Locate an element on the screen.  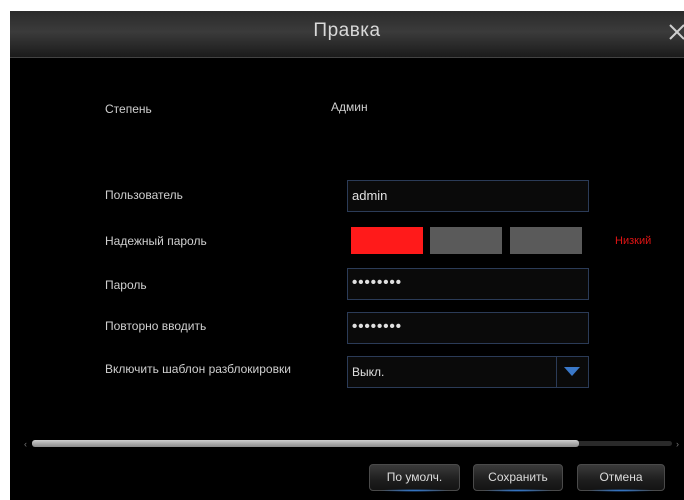
dropdown-button is located at coordinates (572, 372).